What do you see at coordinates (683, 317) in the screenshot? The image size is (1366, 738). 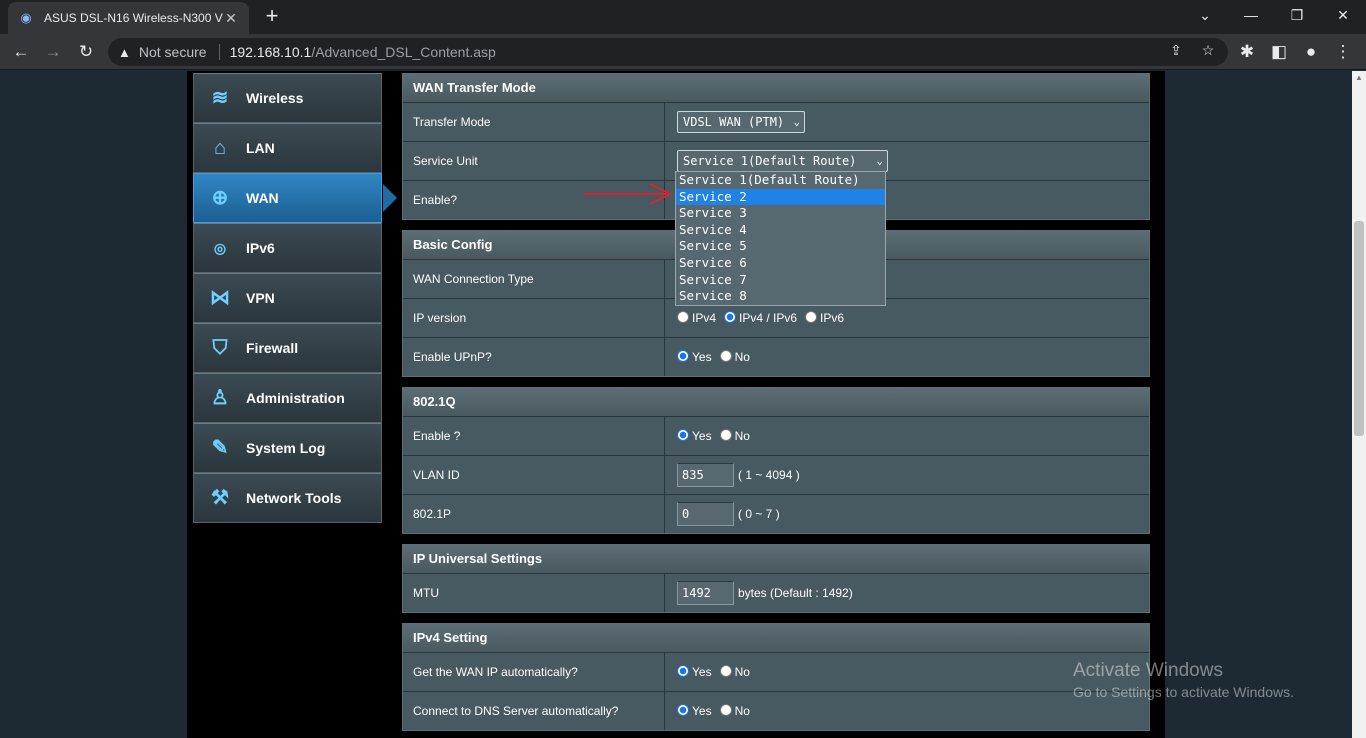 I see `radio-ipv4` at bounding box center [683, 317].